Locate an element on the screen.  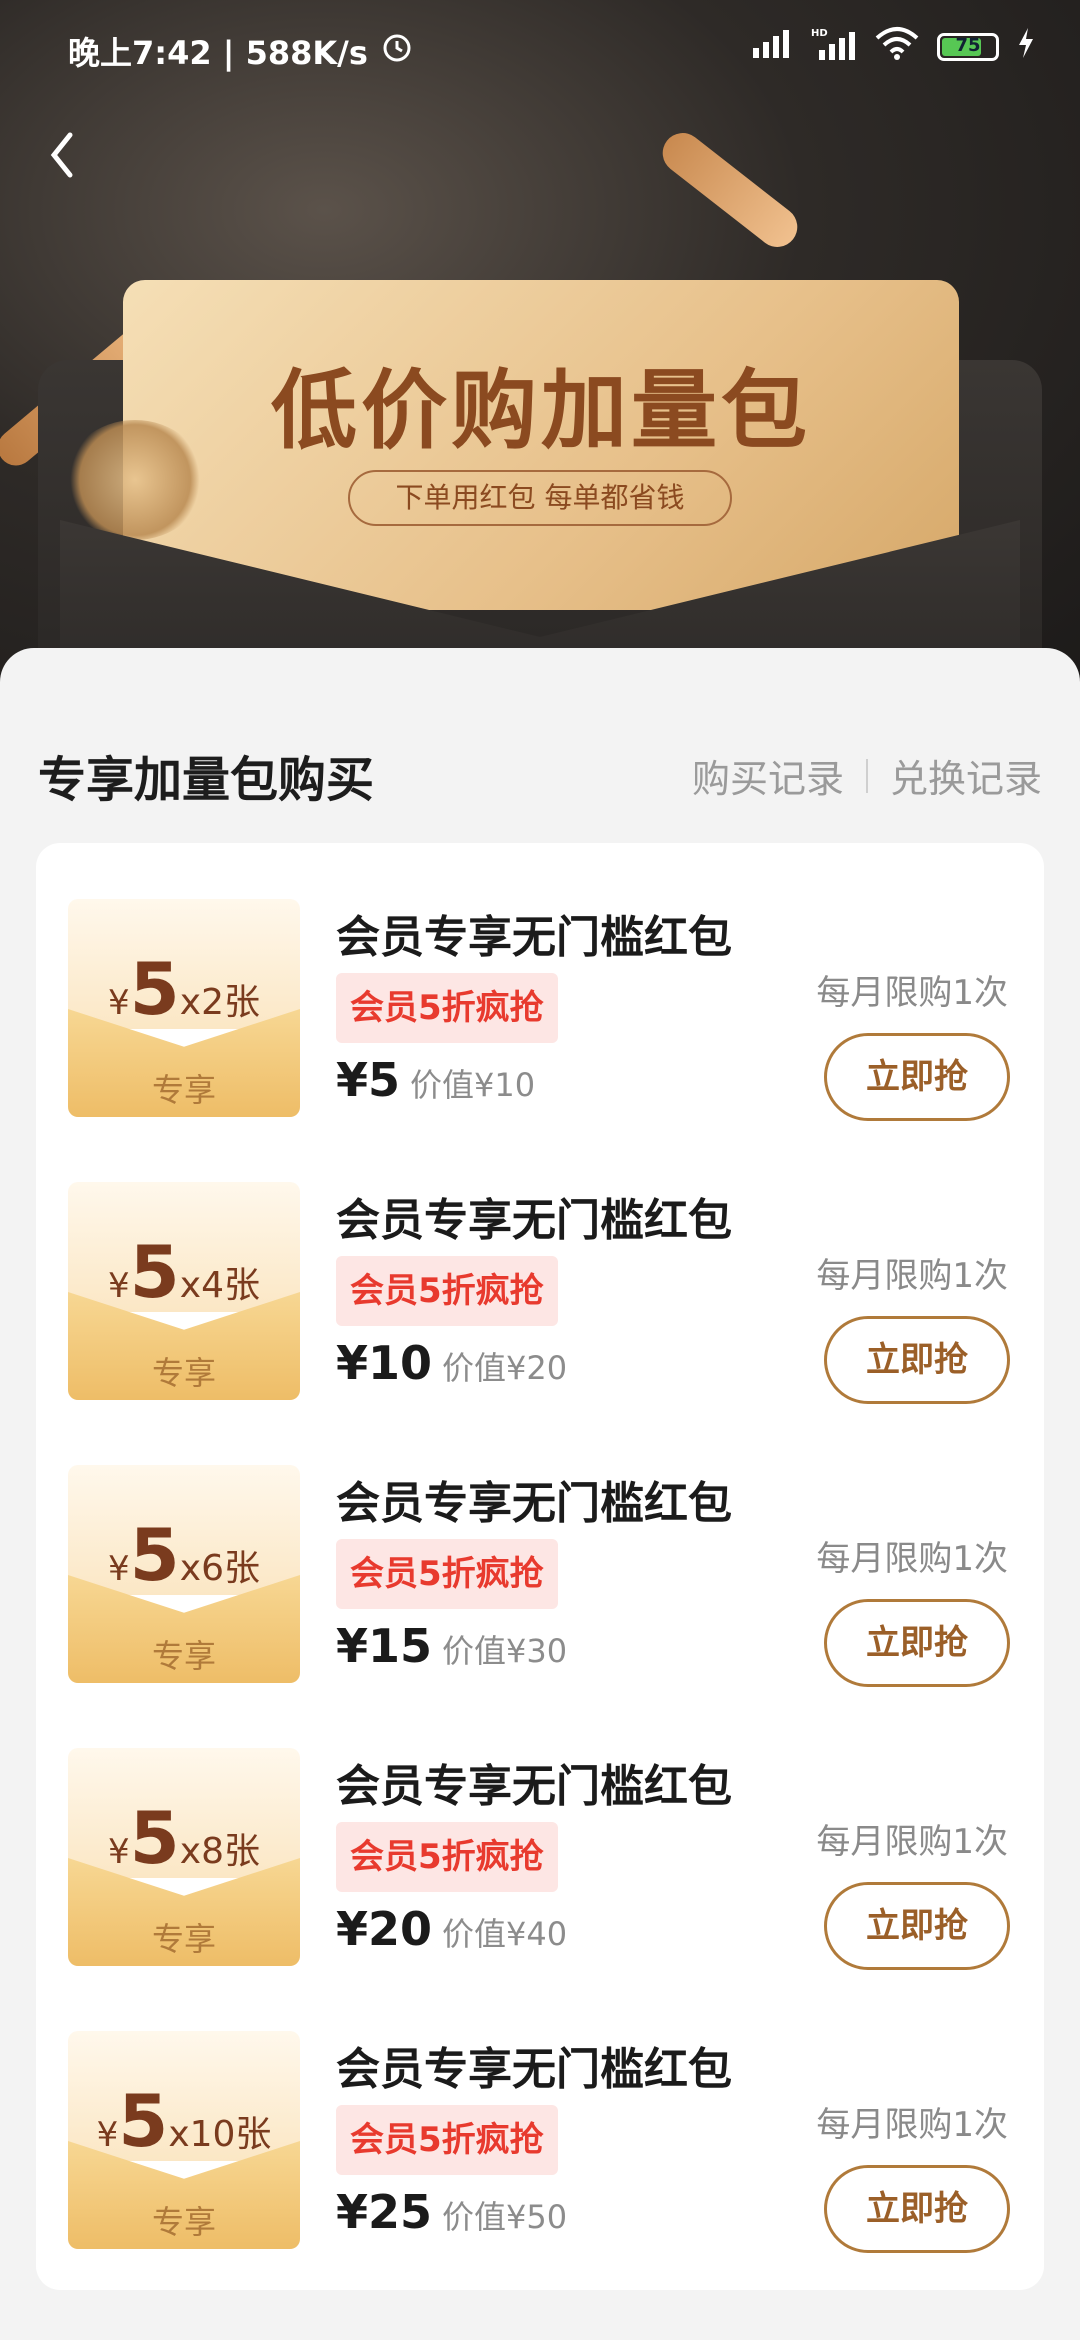
red-envelope-thumbnail: ¥5x8张 专享 is located at coordinates (184, 1857).